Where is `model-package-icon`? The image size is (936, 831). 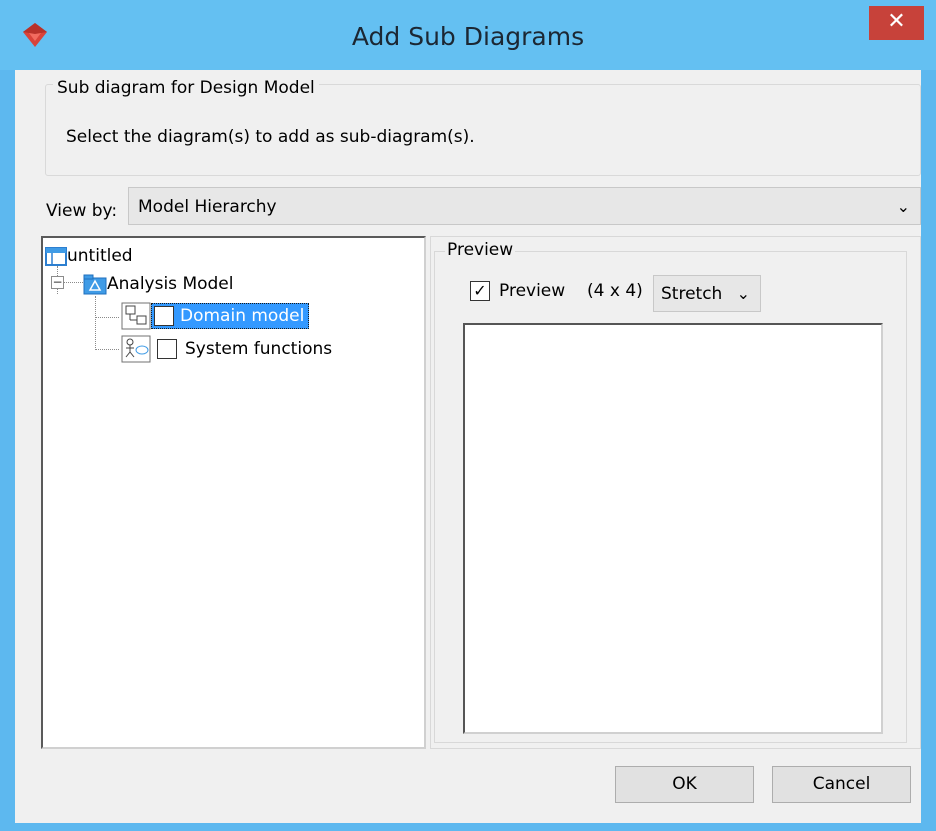 model-package-icon is located at coordinates (95, 284).